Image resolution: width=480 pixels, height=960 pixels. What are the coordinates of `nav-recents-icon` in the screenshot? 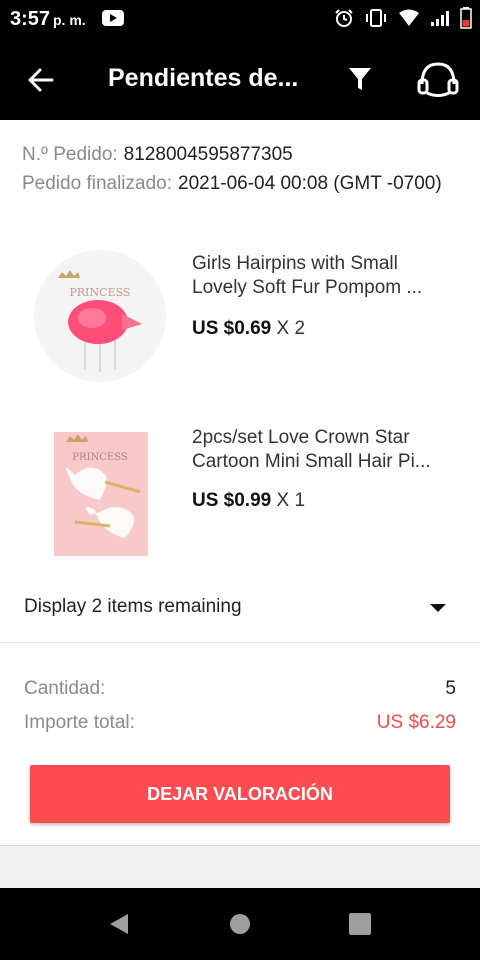 It's located at (360, 924).